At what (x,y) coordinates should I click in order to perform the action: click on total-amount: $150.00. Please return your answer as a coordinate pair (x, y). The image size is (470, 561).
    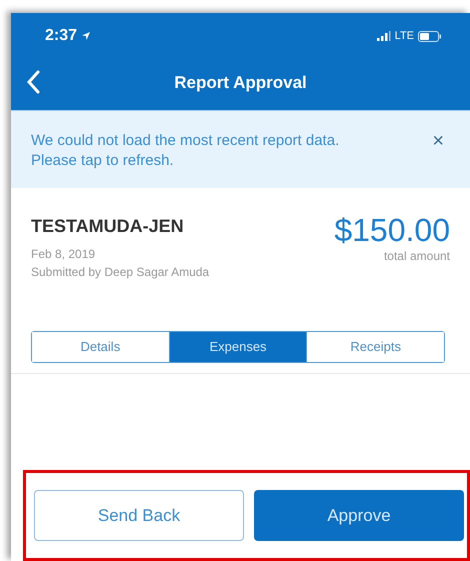
    Looking at the image, I should click on (392, 230).